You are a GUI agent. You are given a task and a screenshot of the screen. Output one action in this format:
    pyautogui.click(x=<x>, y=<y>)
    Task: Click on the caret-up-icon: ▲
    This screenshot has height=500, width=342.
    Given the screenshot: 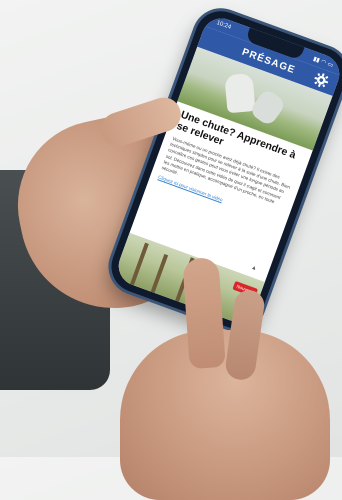 What is the action you would take?
    pyautogui.click(x=254, y=269)
    